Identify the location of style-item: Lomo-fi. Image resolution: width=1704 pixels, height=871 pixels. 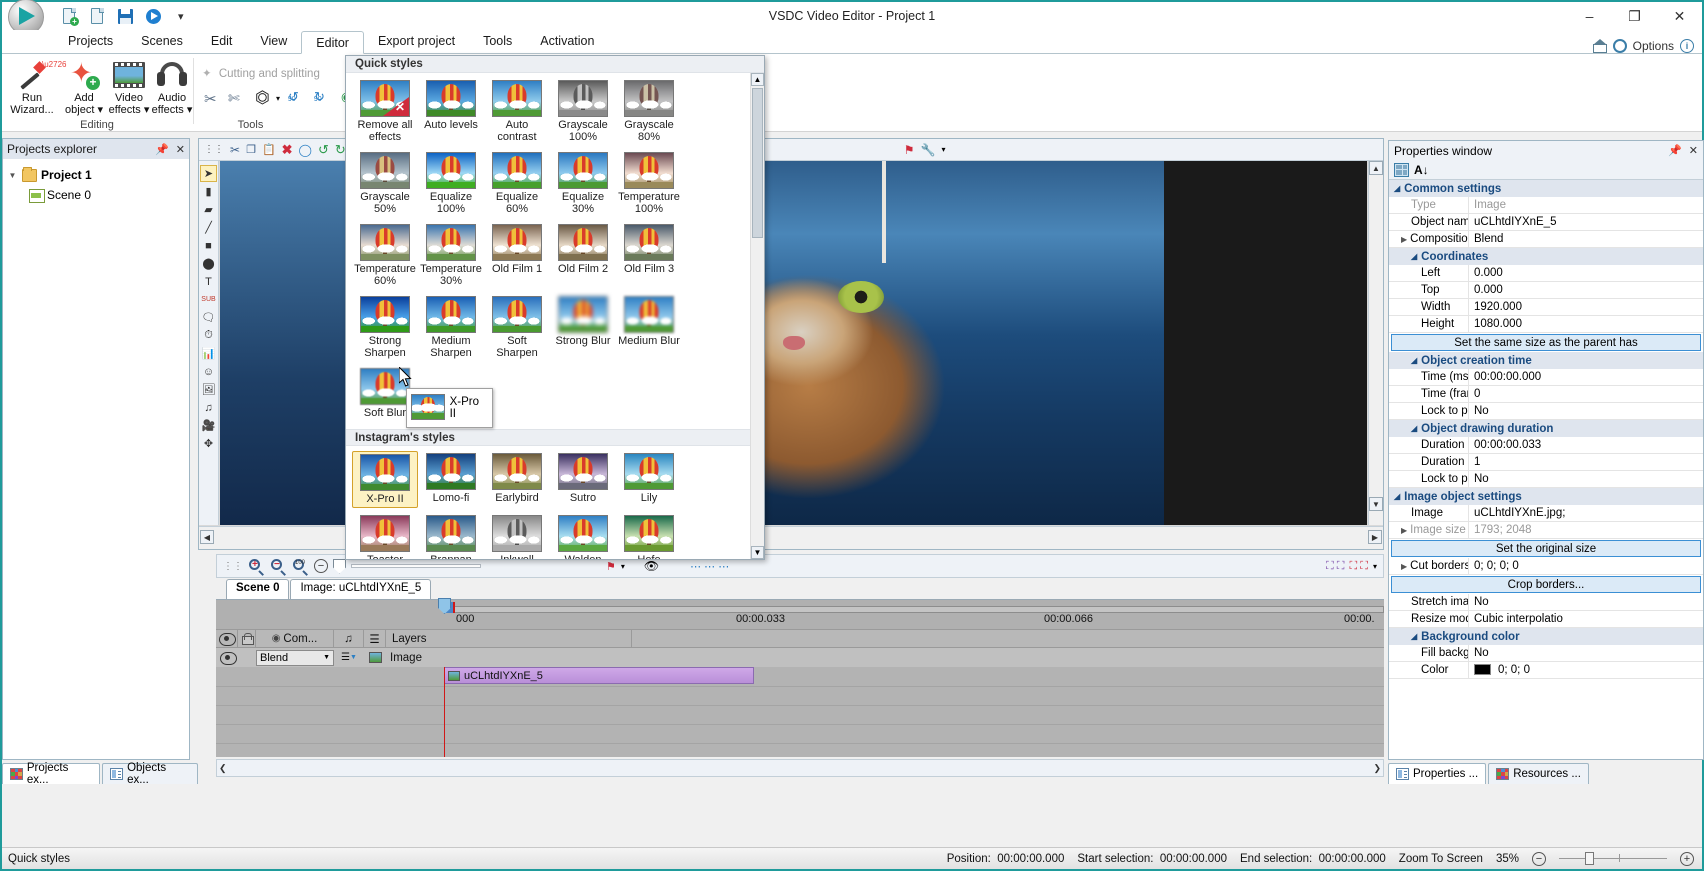
(451, 479).